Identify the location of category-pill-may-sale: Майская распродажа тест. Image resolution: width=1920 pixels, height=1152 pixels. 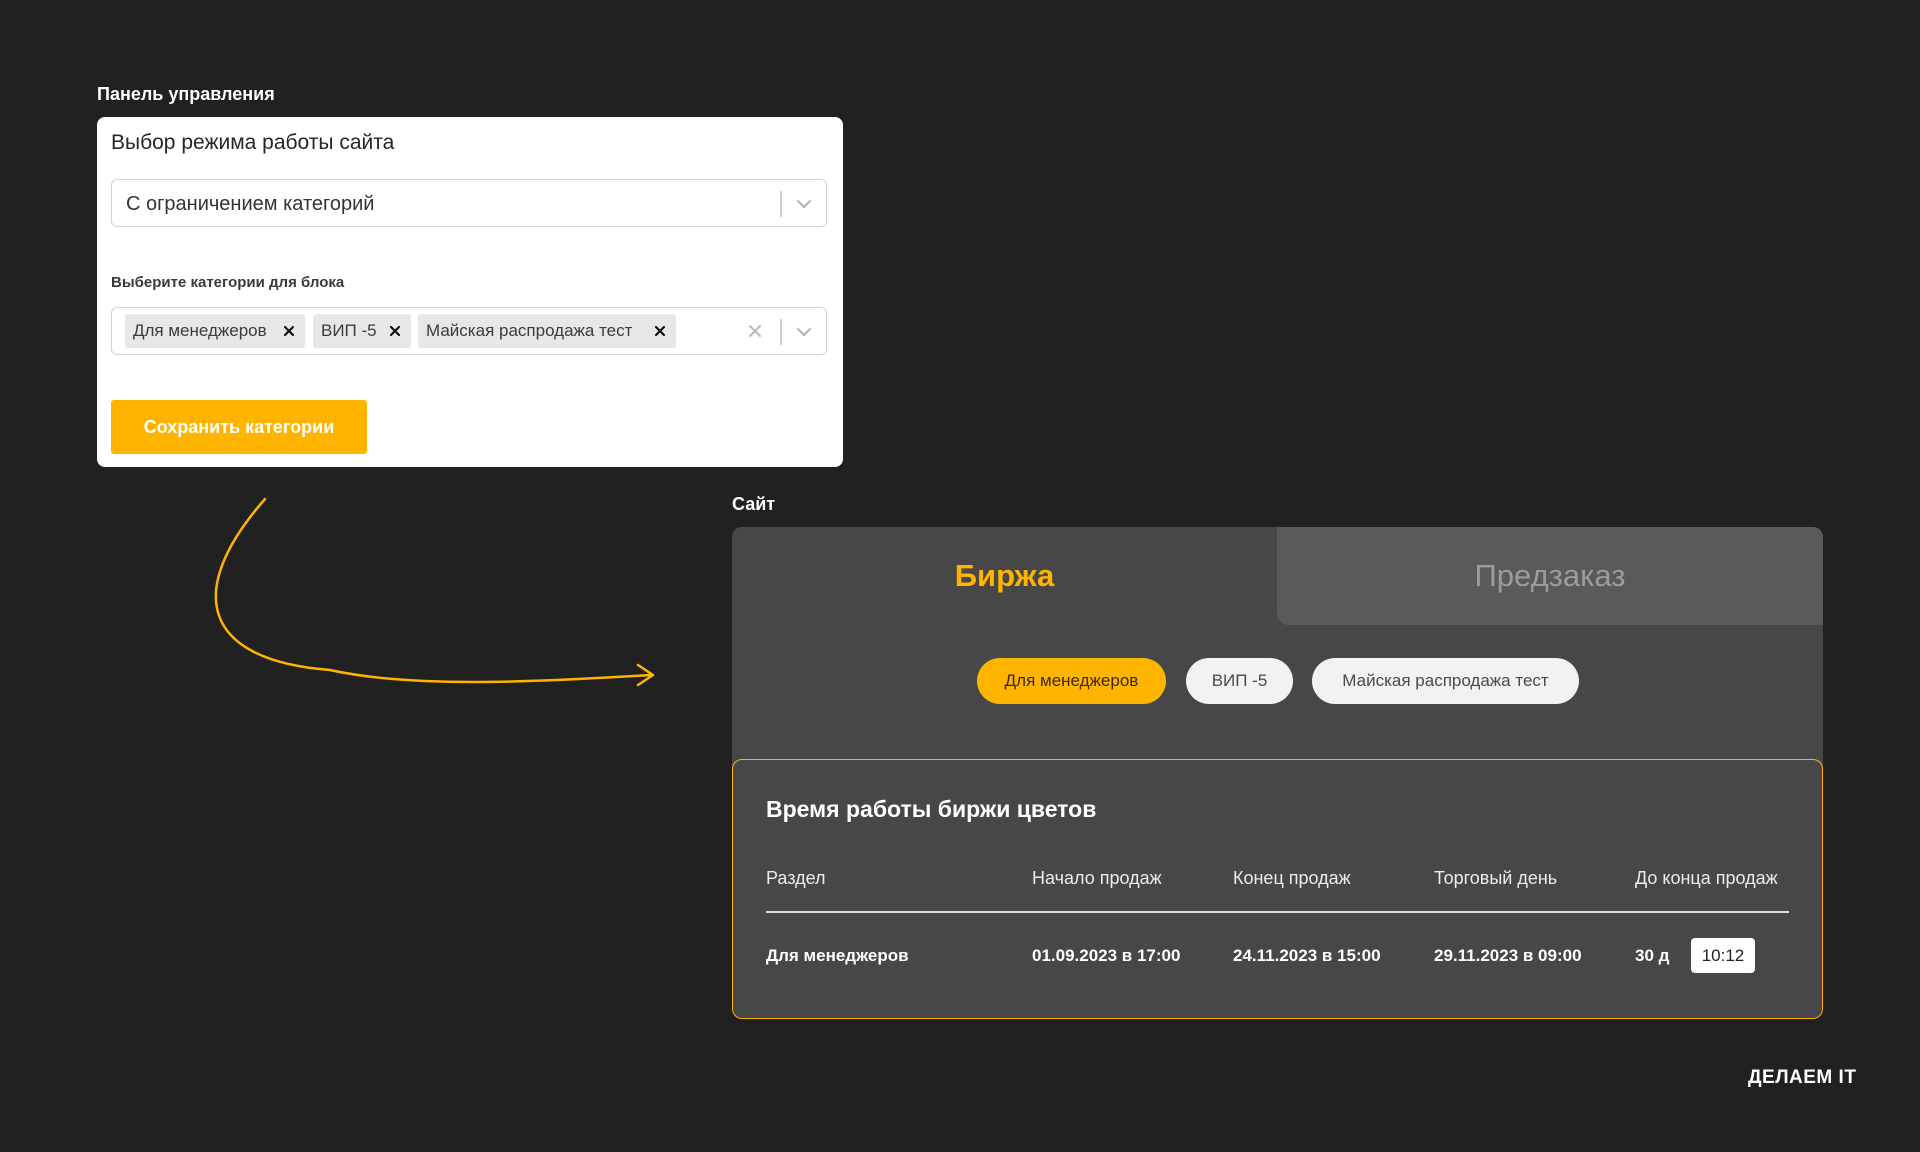
(1445, 681).